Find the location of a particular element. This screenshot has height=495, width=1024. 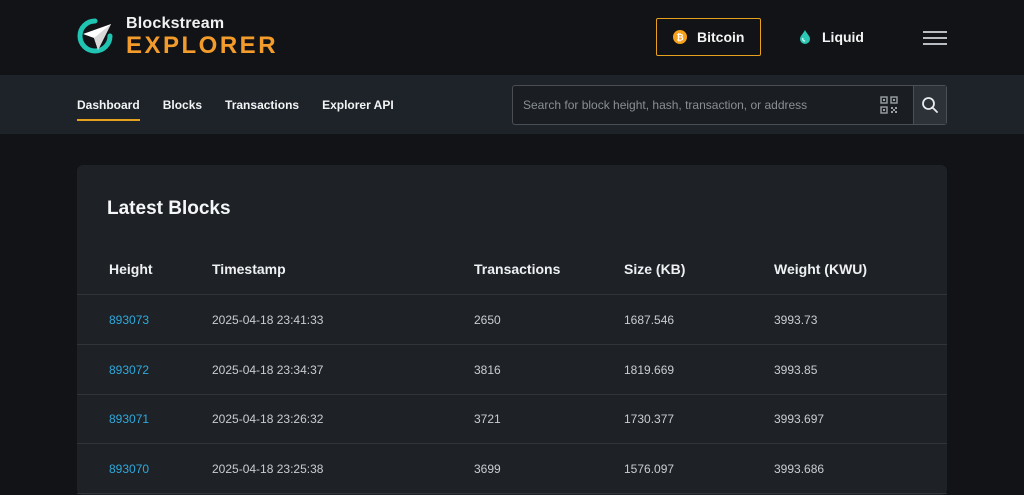

block-height-link: 893071 is located at coordinates (129, 419).